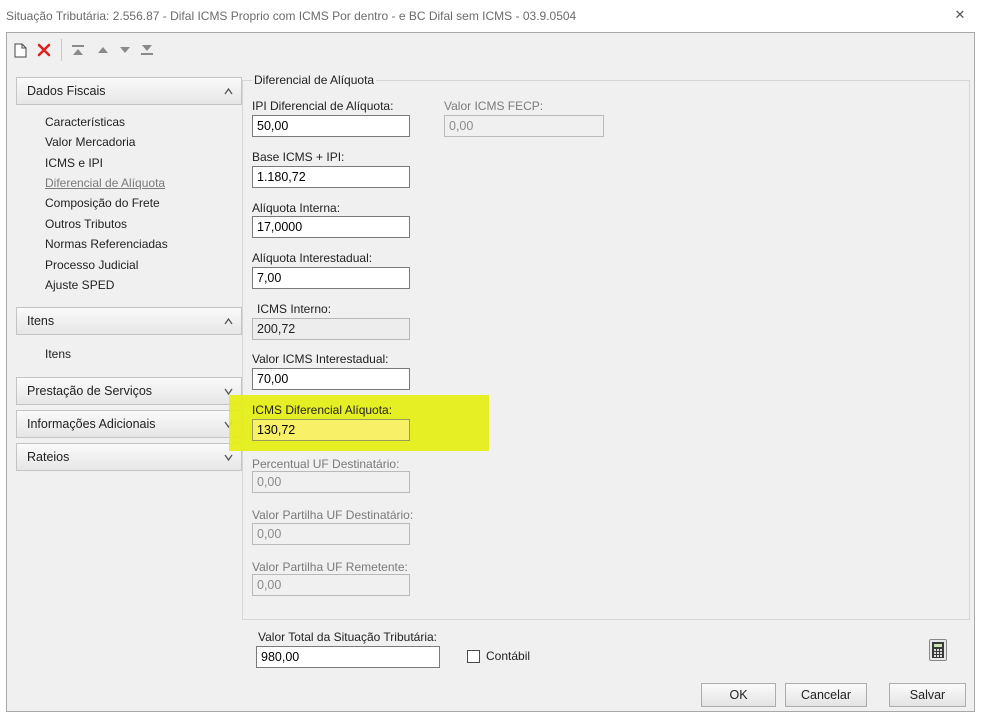 Image resolution: width=982 pixels, height=718 pixels. I want to click on sidebar-item-normas-referenciadas: Normas Referenciadas, so click(106, 244).